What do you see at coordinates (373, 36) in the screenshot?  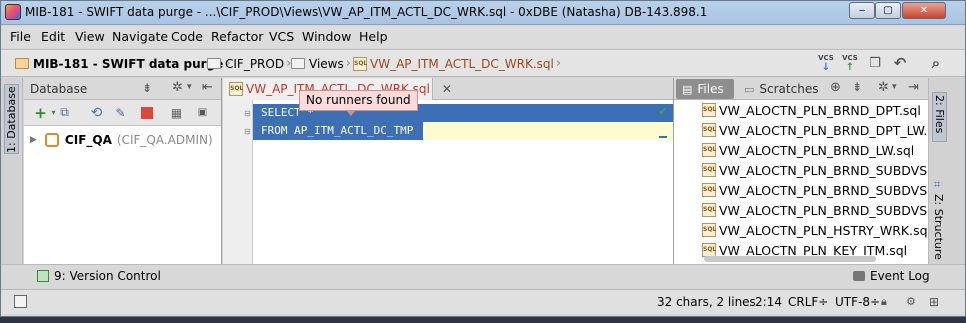 I see `menu-help: Help` at bounding box center [373, 36].